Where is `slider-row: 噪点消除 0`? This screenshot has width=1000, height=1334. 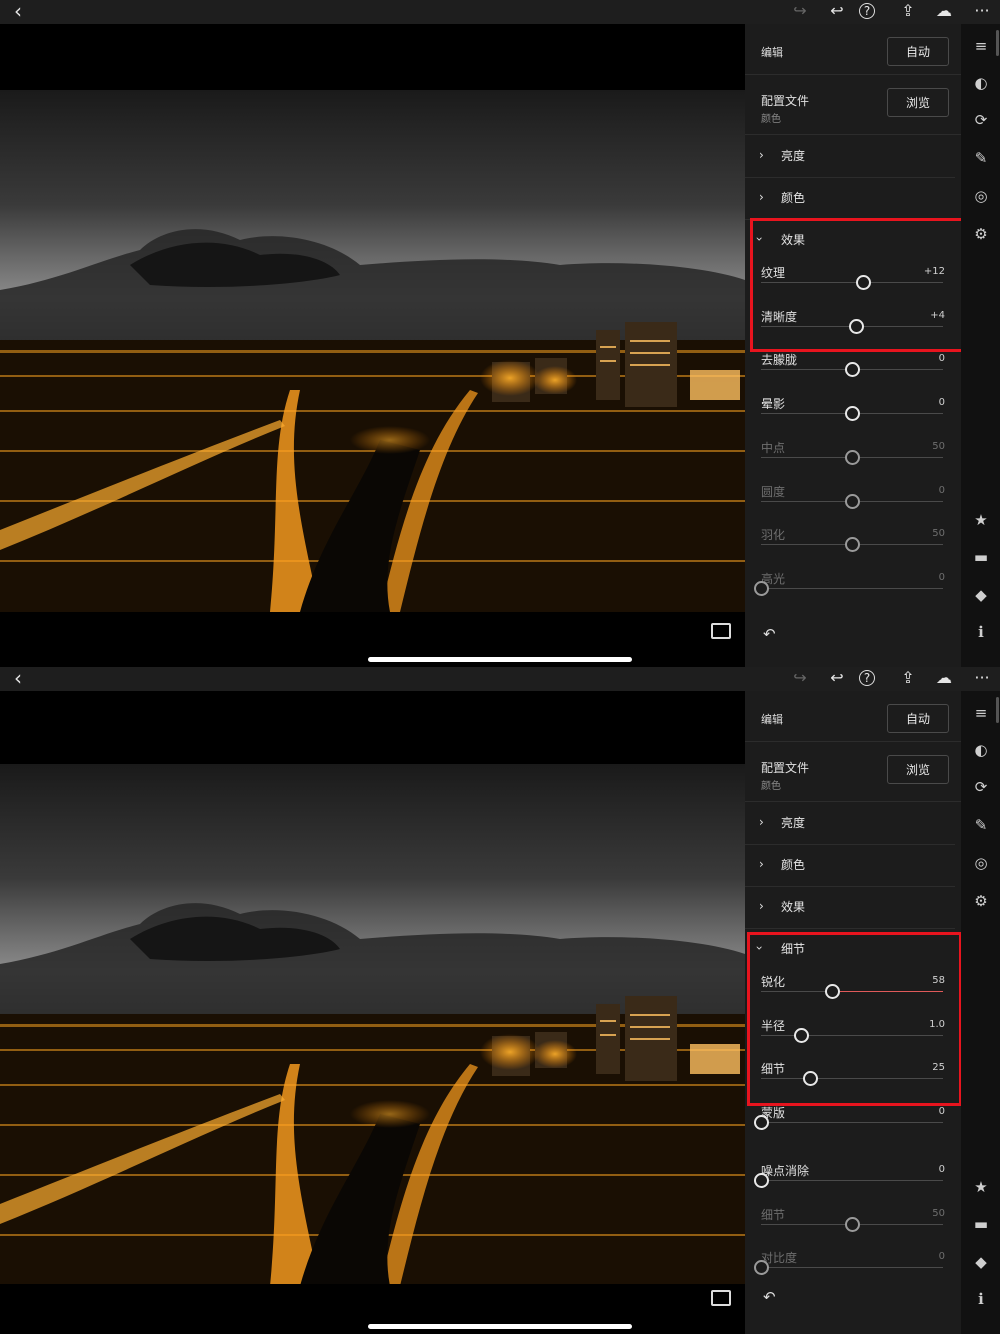
slider-row: 噪点消除 0 is located at coordinates (853, 1184).